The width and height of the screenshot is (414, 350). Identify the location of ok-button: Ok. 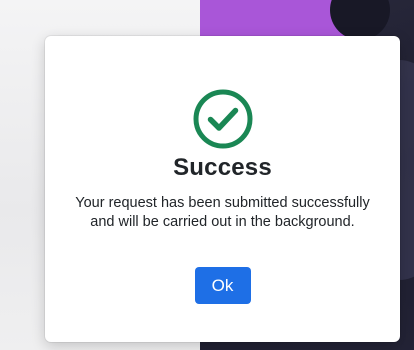
(222, 285).